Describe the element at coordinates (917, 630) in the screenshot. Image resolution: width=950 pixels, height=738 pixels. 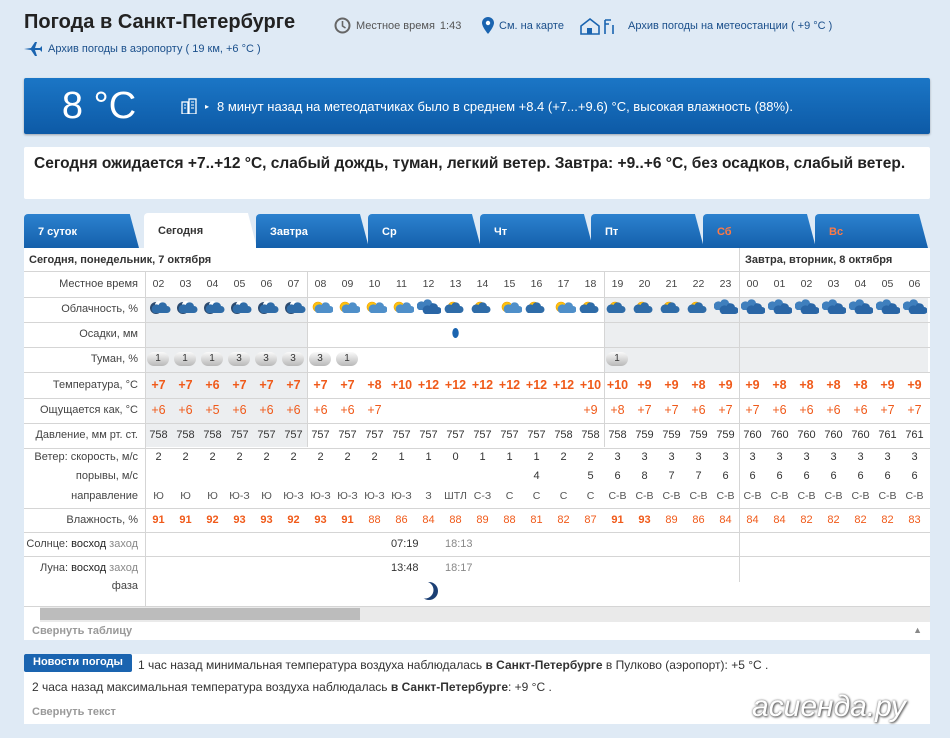
I see `collapse-up-icon: ▲` at that location.